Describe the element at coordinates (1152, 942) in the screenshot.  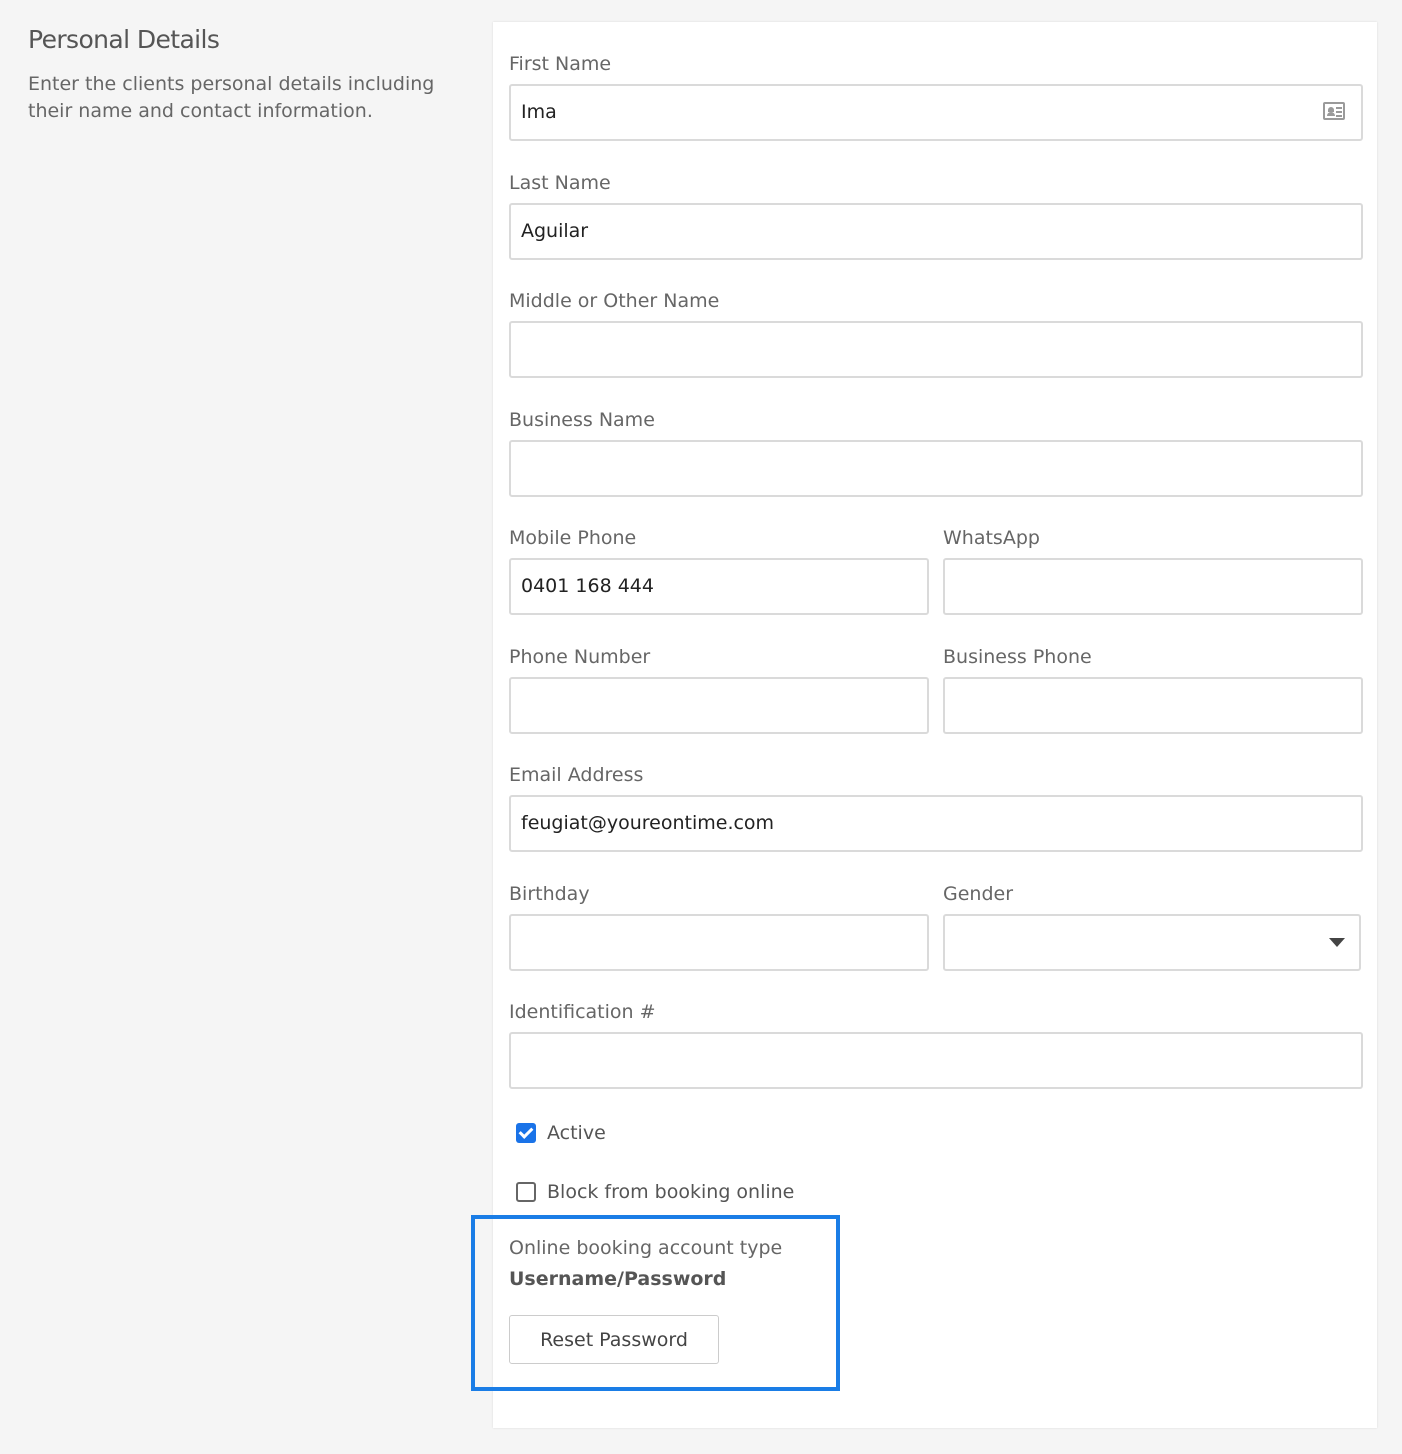
I see `gender-select` at that location.